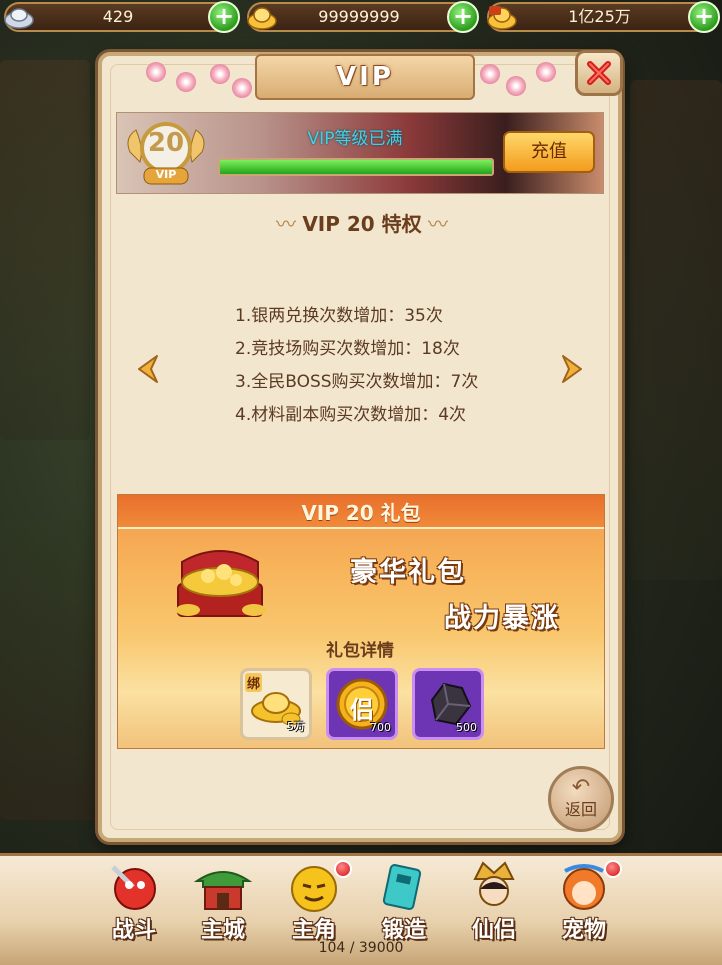 This screenshot has width=722, height=965. What do you see at coordinates (585, 900) in the screenshot?
I see `nav-pet: 宠物` at bounding box center [585, 900].